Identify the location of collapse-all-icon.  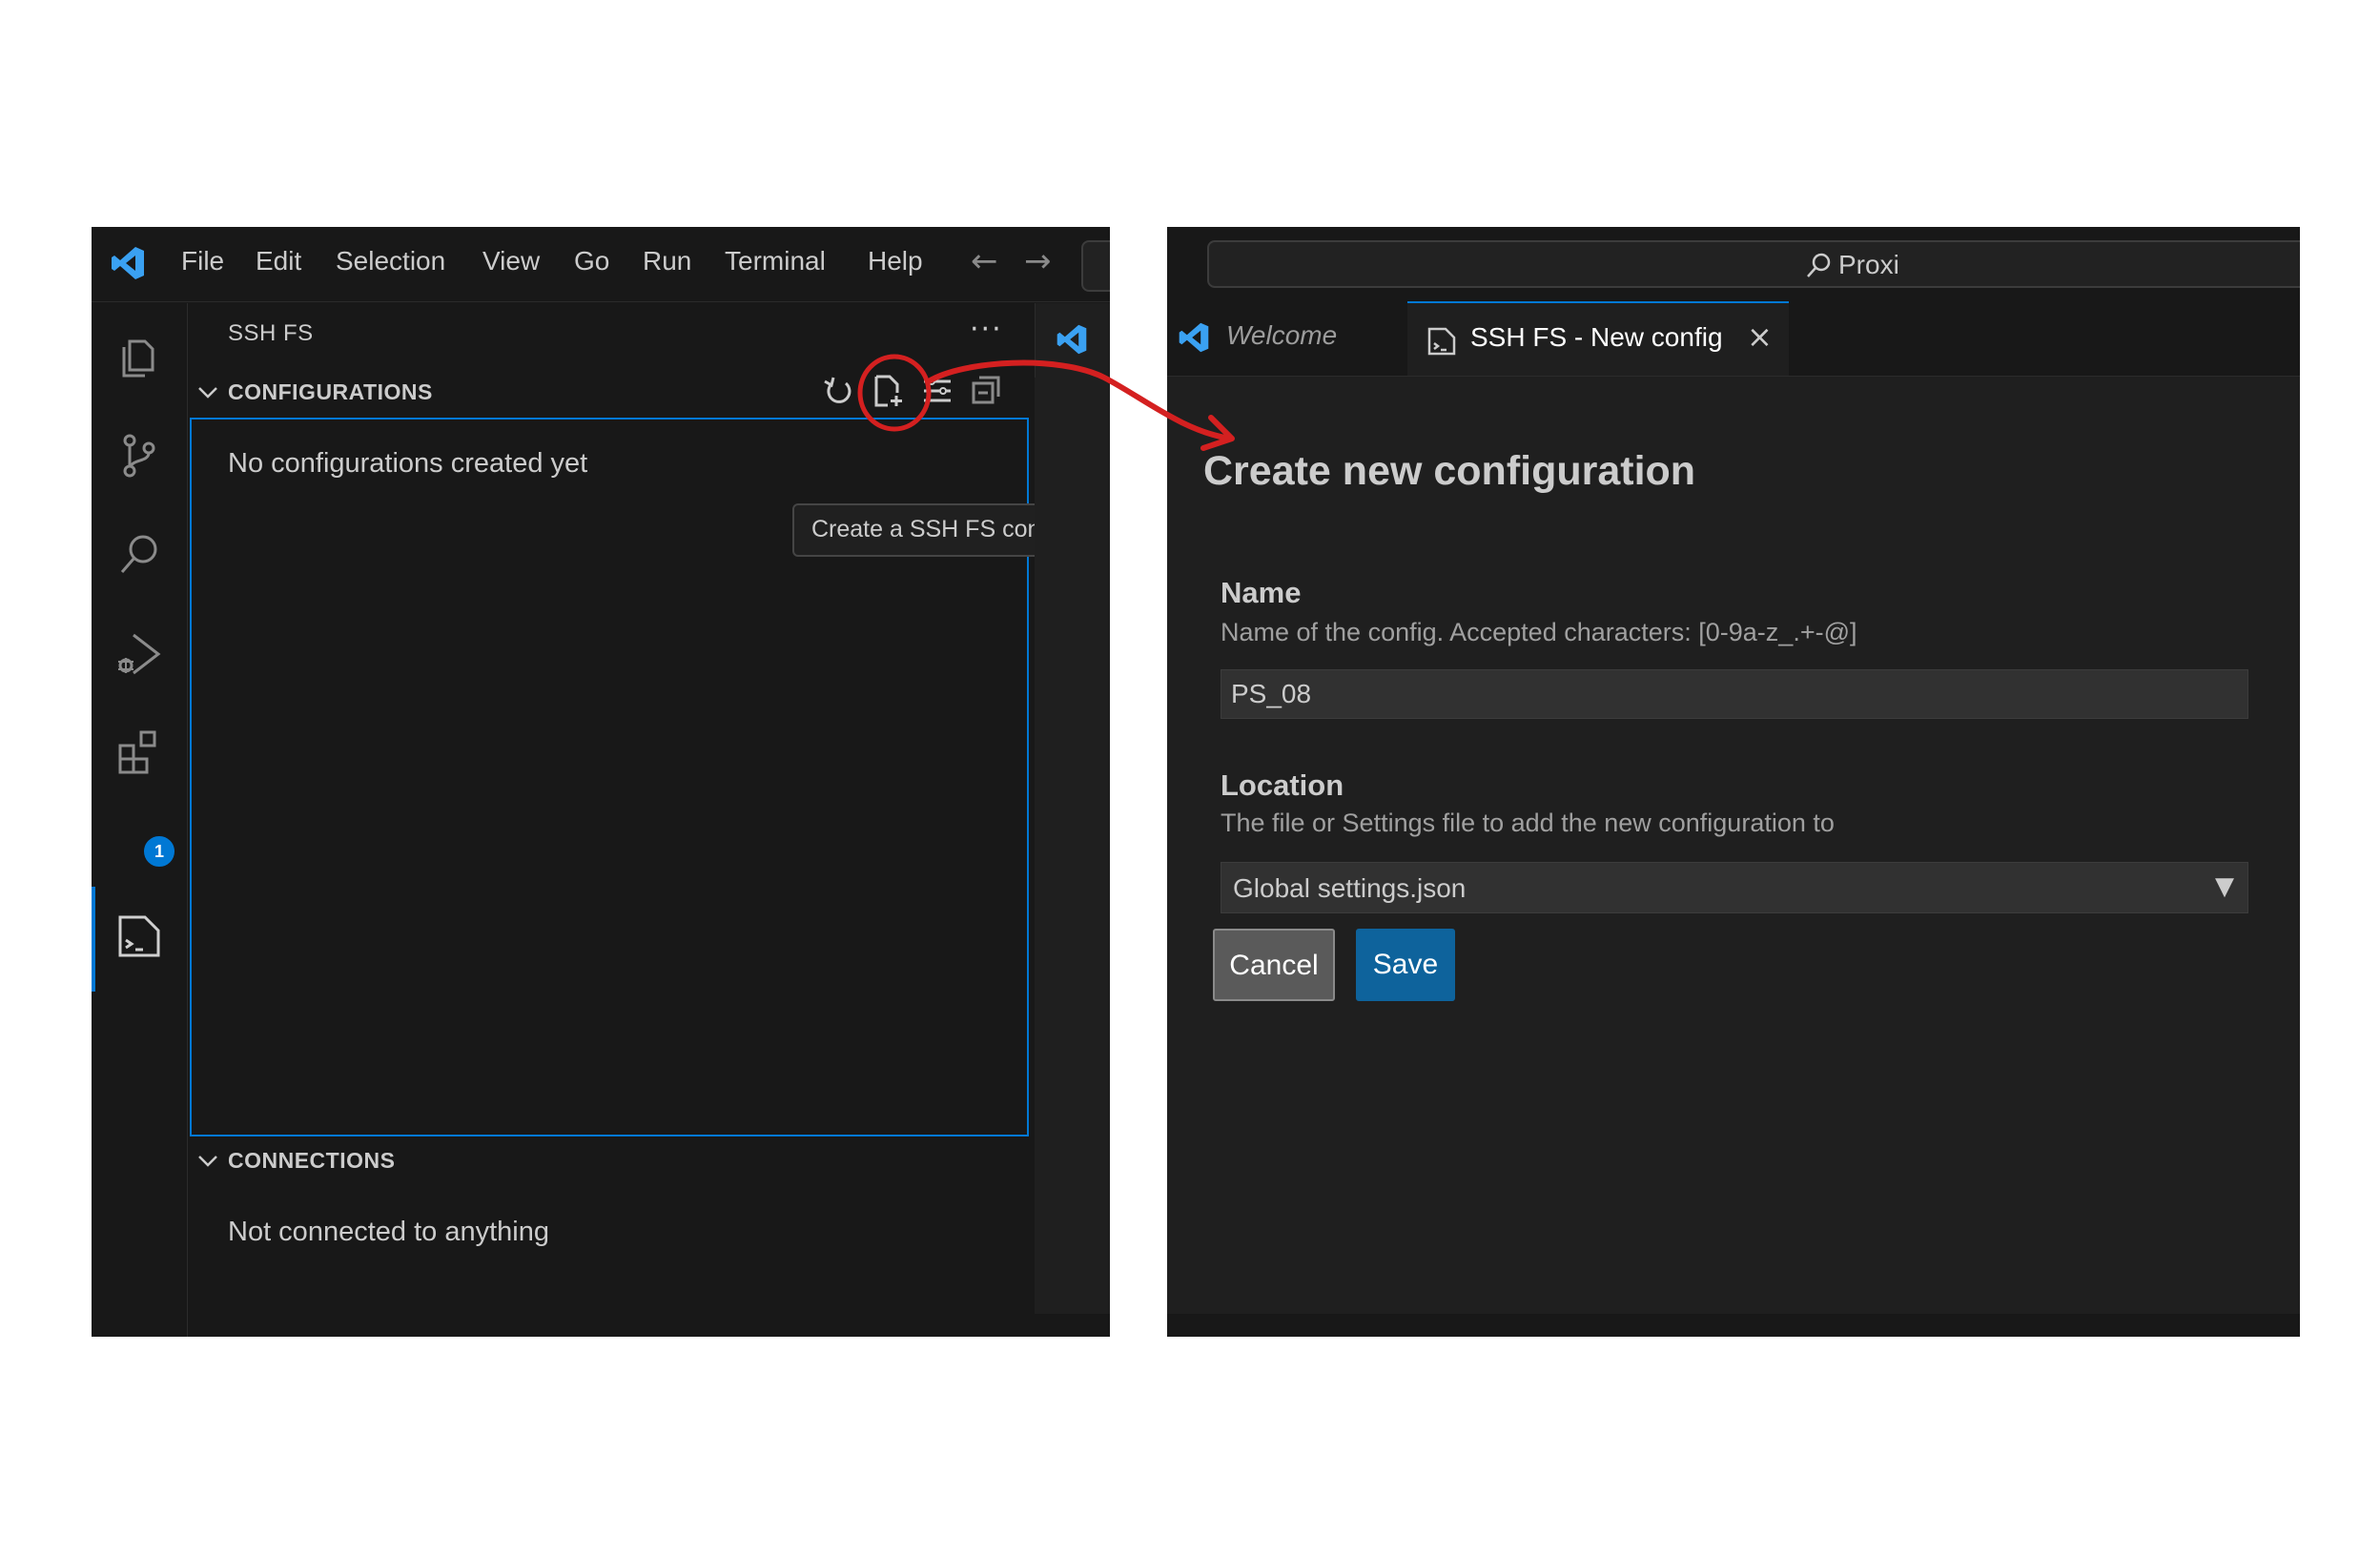
(987, 391).